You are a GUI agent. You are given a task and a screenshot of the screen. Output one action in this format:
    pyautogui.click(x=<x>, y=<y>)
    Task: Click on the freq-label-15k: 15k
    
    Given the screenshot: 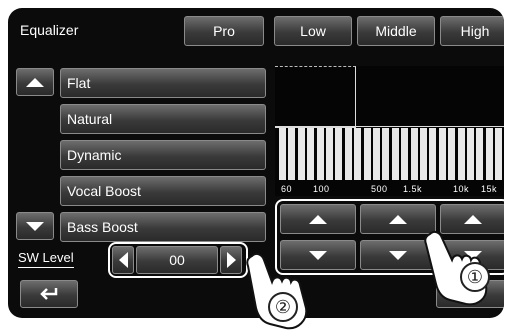 What is the action you would take?
    pyautogui.click(x=489, y=189)
    